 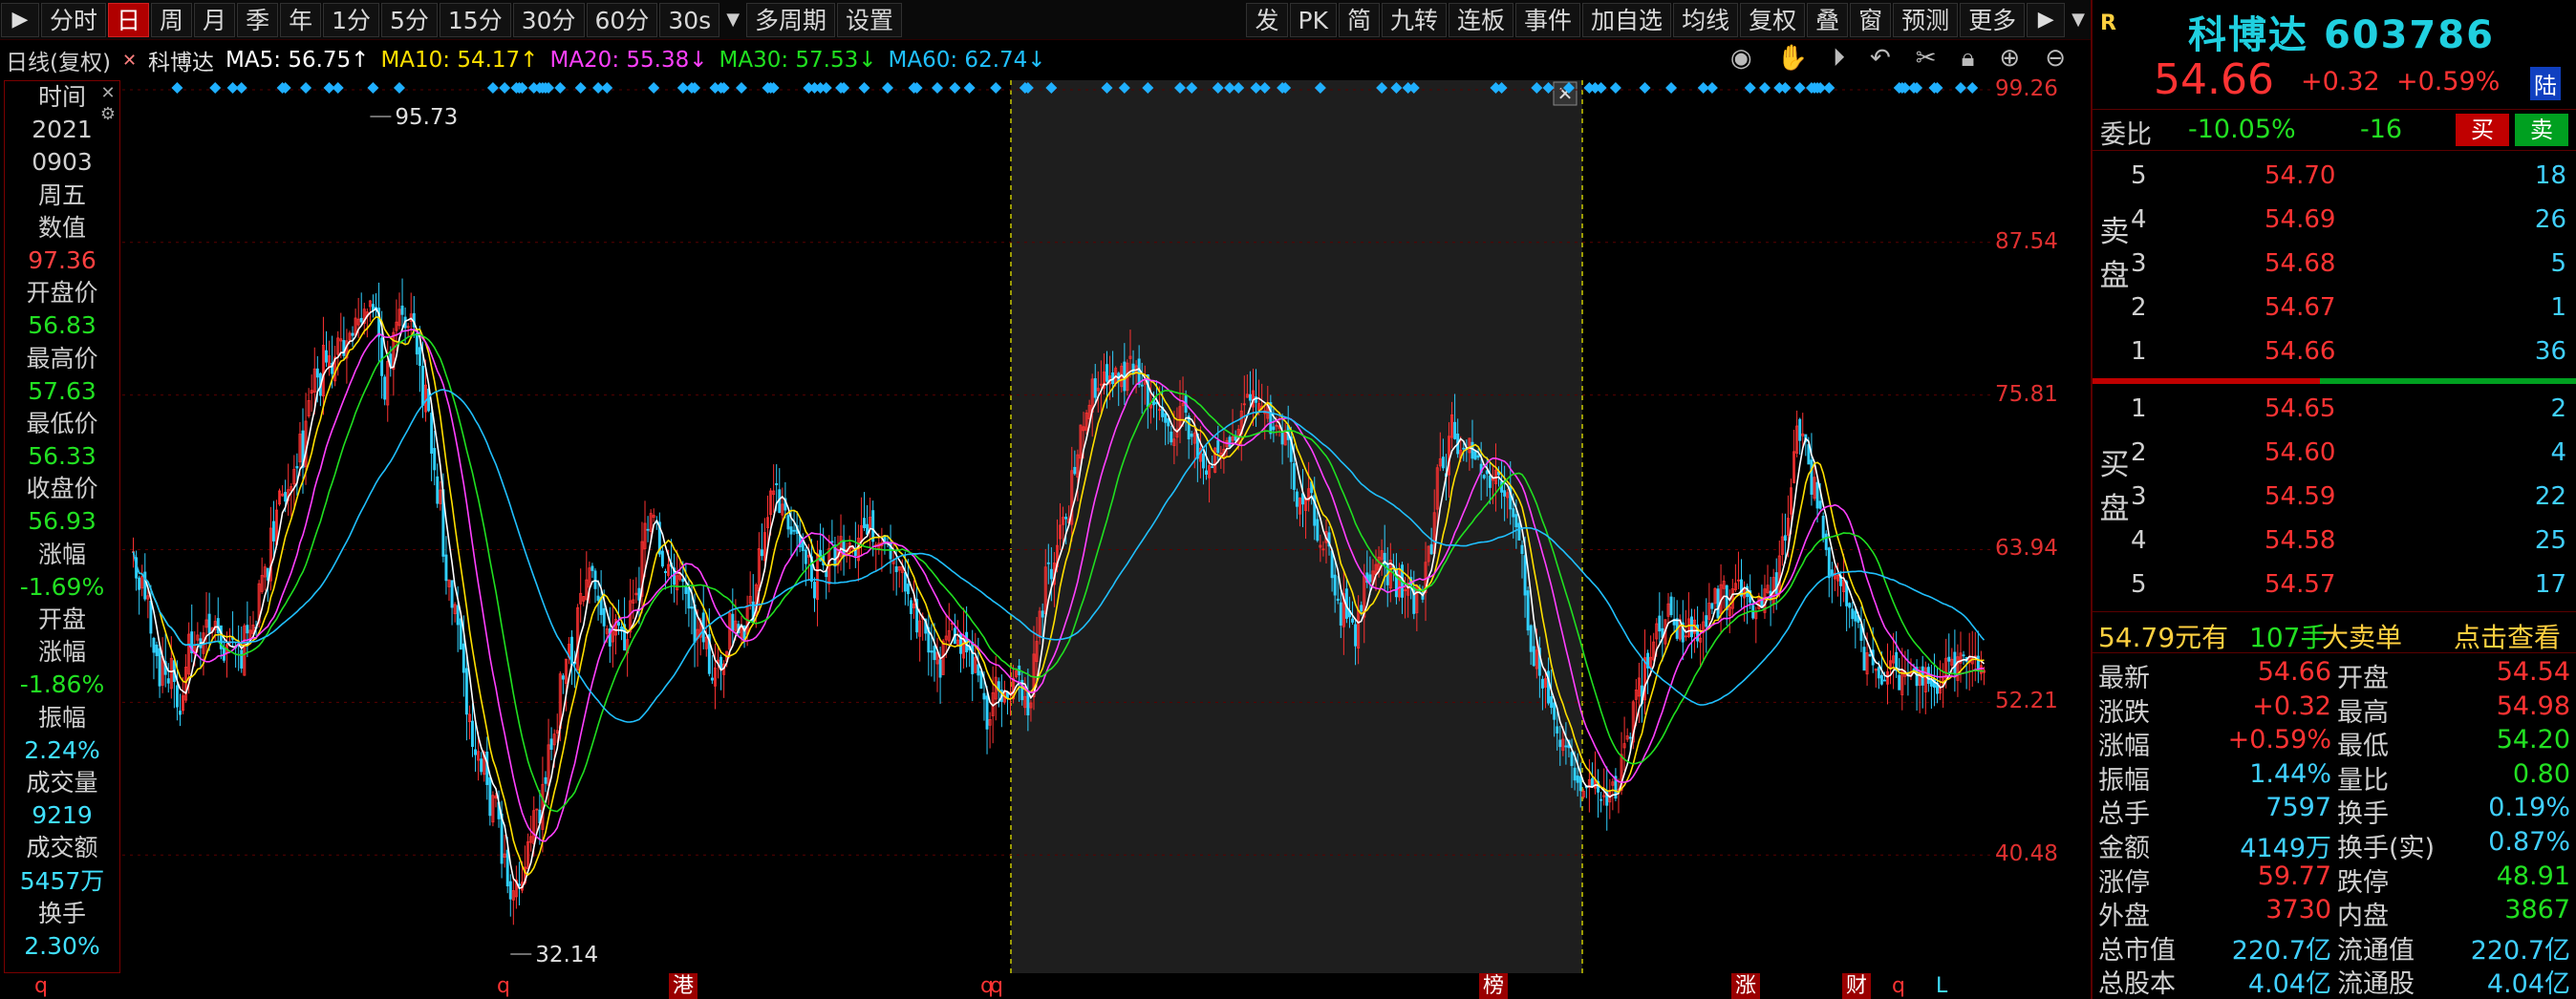 I want to click on scissors-icon: ✂, so click(x=1926, y=59).